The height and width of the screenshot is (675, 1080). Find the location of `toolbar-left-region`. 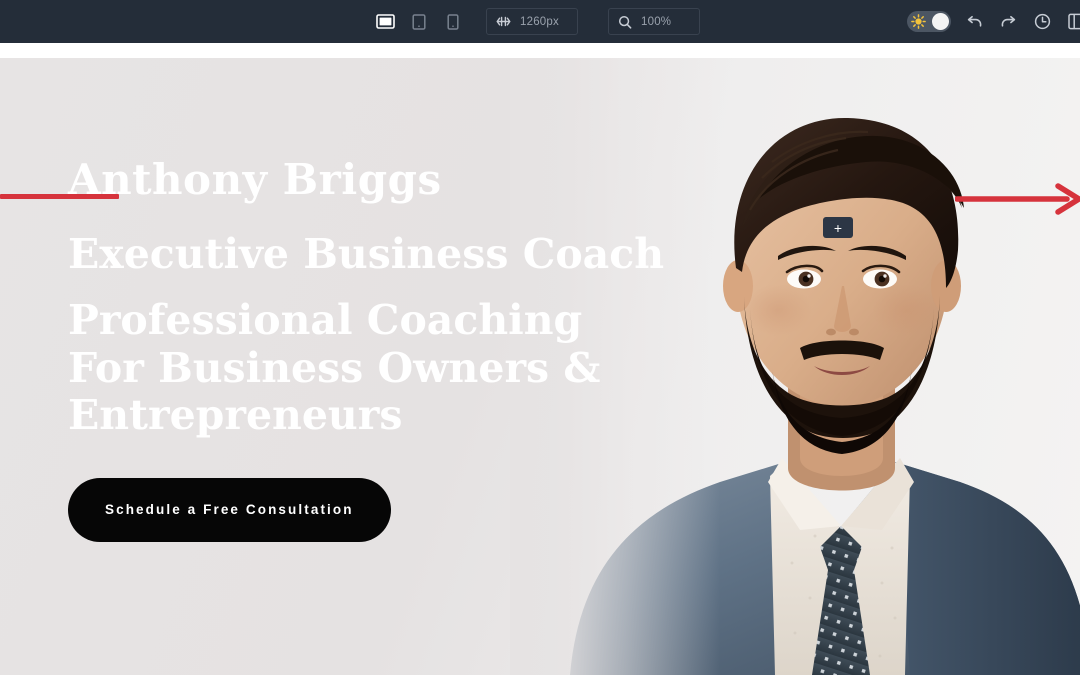

toolbar-left-region is located at coordinates (185, 21).